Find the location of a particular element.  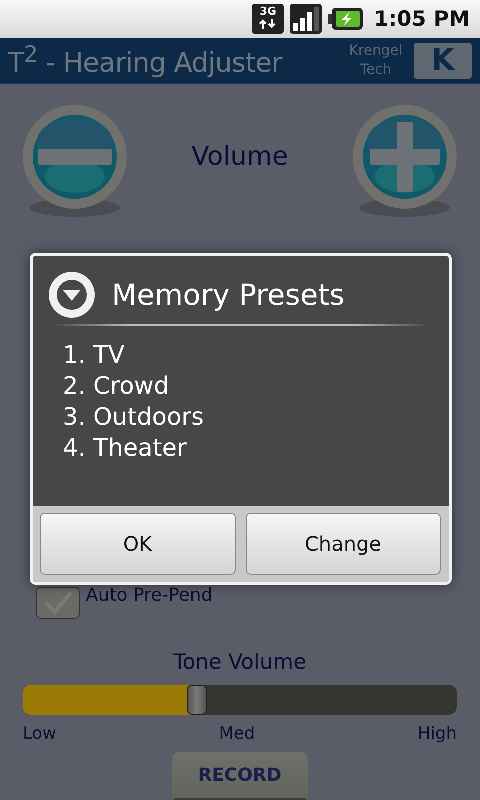

tone-volume-label: Tone Volume is located at coordinates (240, 662).